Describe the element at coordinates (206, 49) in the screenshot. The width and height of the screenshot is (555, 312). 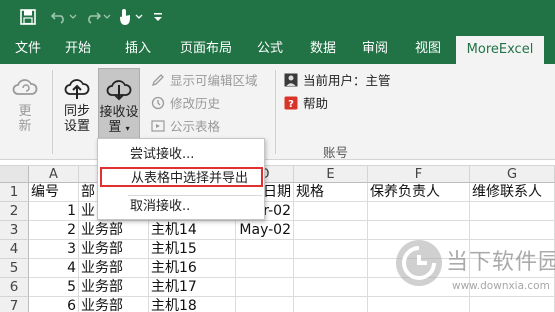
I see `tab-page-layout: 页面布局` at that location.